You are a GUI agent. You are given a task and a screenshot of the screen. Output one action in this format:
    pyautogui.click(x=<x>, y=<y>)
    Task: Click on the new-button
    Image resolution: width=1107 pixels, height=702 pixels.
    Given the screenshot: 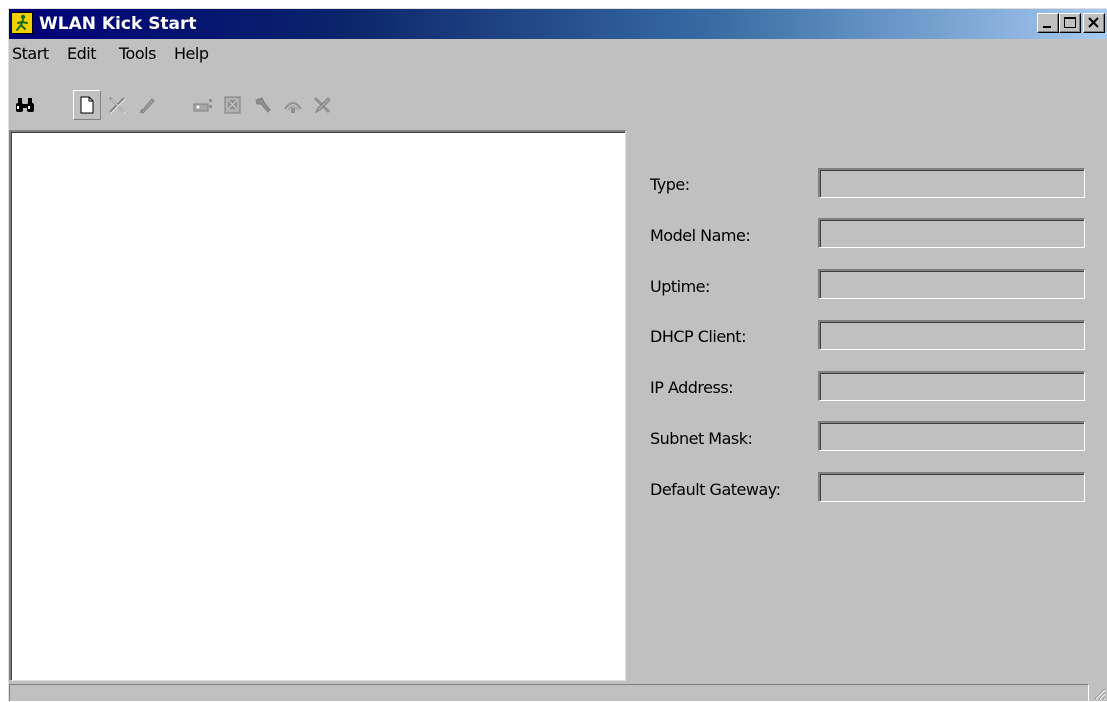 What is the action you would take?
    pyautogui.click(x=87, y=105)
    